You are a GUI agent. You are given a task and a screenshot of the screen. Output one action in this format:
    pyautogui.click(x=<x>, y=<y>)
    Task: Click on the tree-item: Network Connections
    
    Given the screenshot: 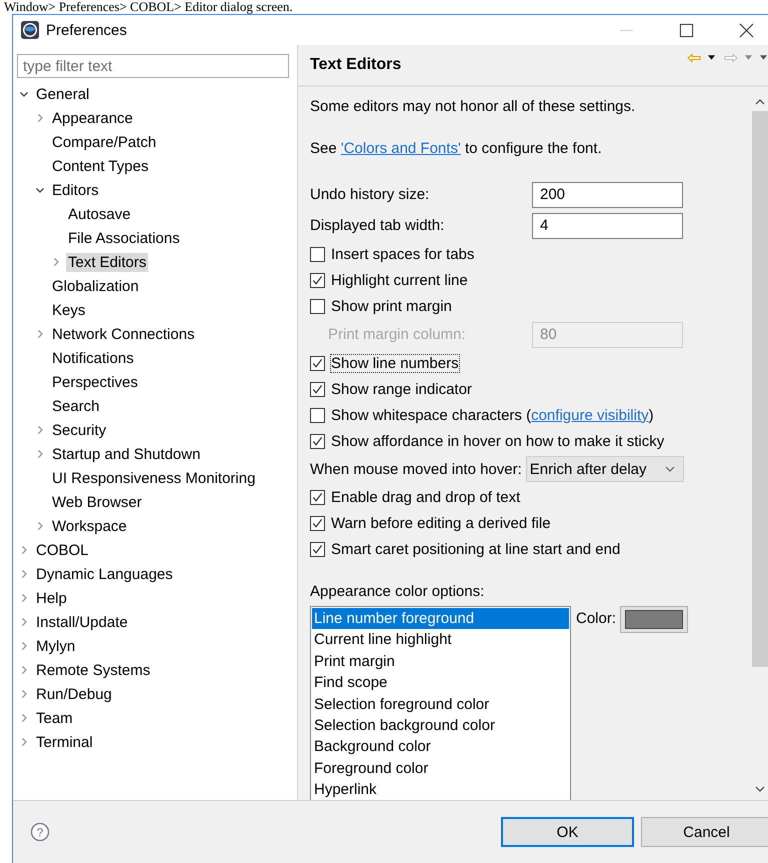 What is the action you would take?
    pyautogui.click(x=123, y=334)
    